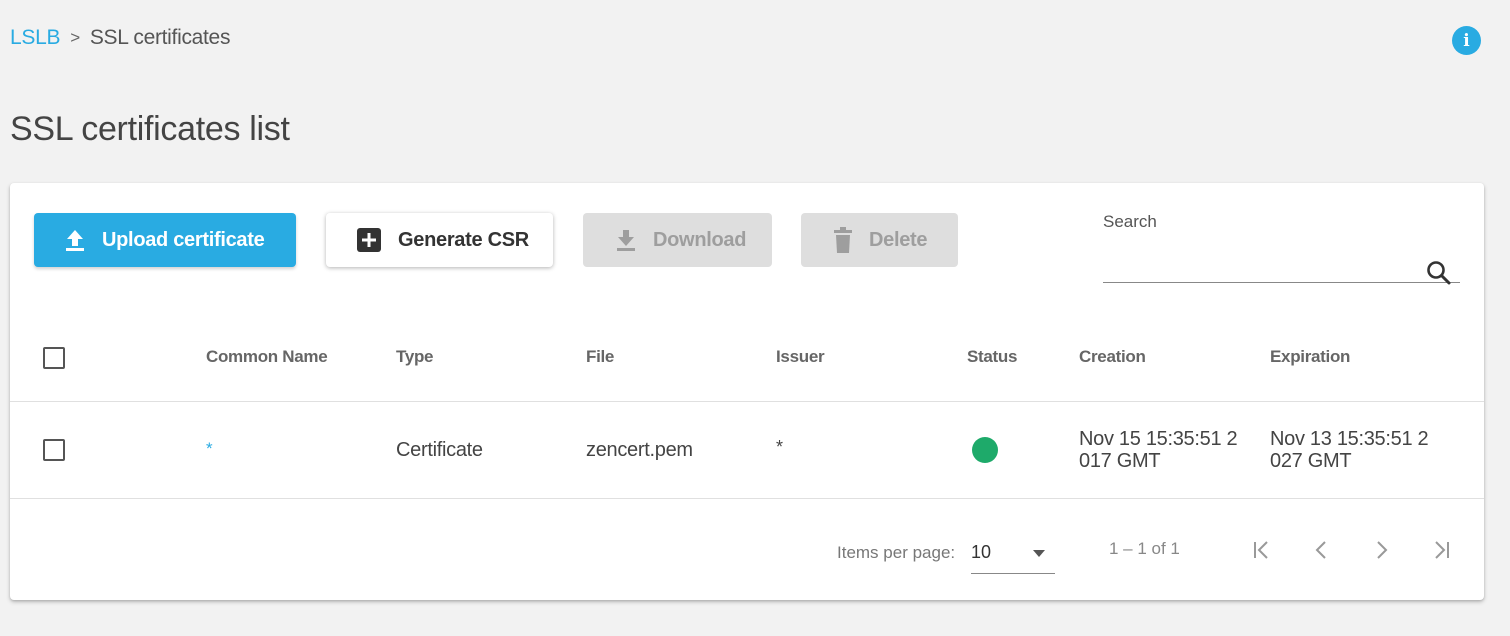 The height and width of the screenshot is (636, 1510). What do you see at coordinates (183, 239) in the screenshot?
I see `upload-certificate-label: Upload certificate` at bounding box center [183, 239].